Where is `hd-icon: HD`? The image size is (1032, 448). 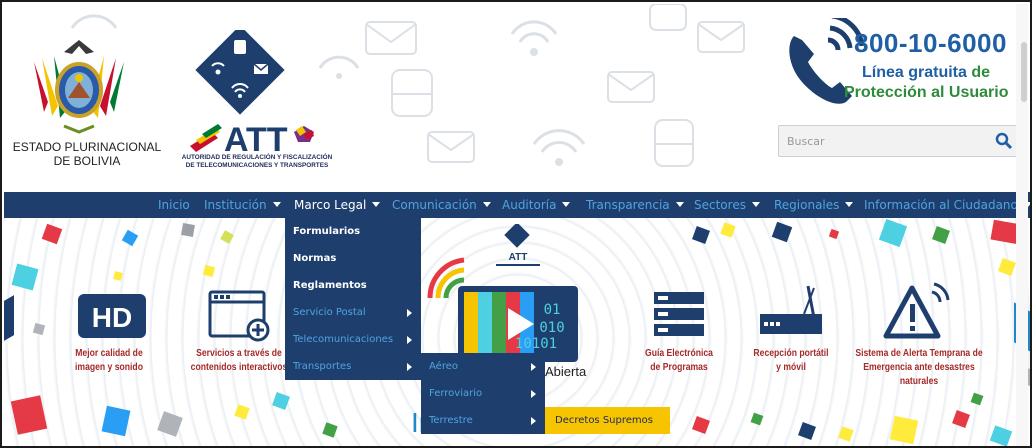
hd-icon: HD is located at coordinates (112, 316).